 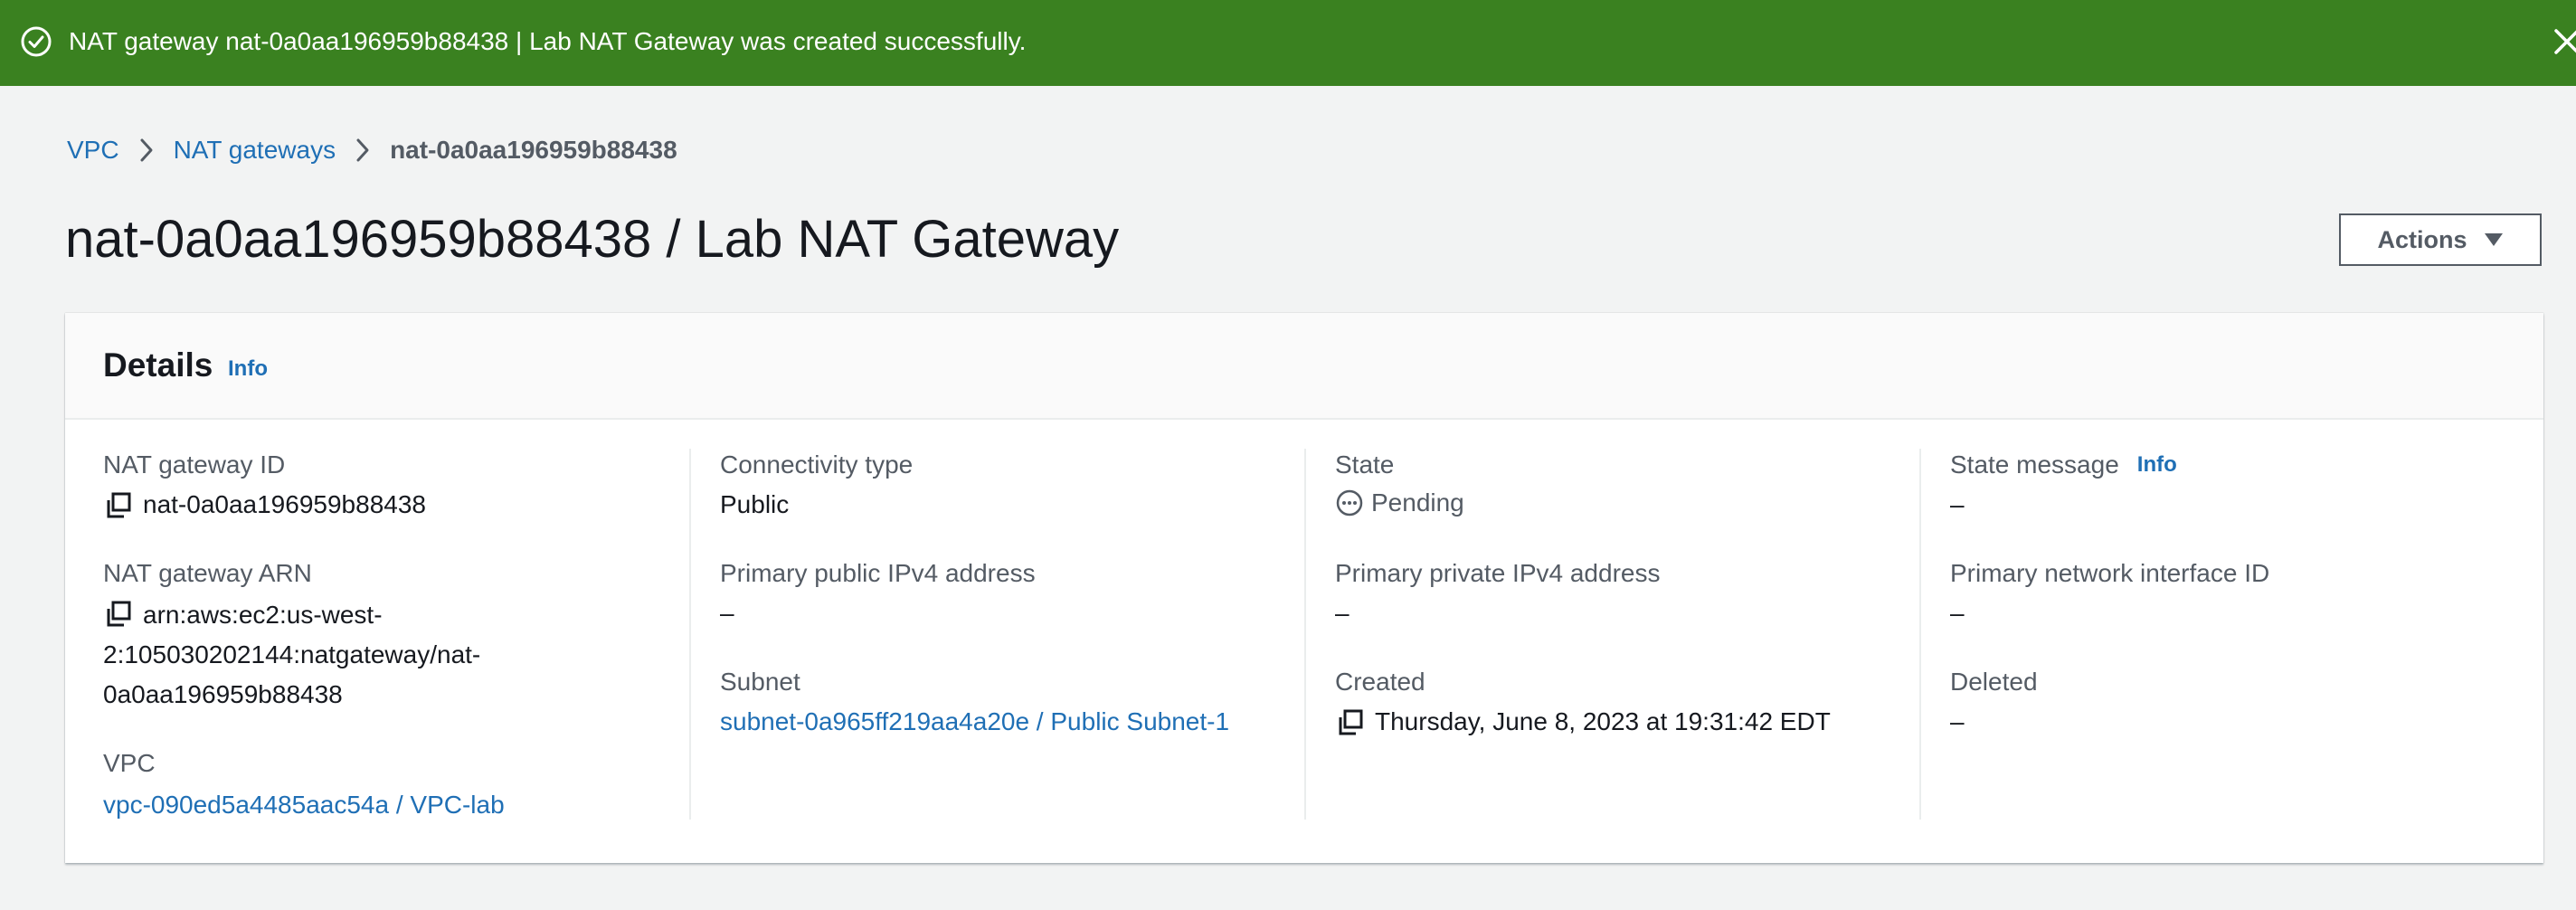 I want to click on breadcrumb-nat-gateways: NAT gateways, so click(x=255, y=150).